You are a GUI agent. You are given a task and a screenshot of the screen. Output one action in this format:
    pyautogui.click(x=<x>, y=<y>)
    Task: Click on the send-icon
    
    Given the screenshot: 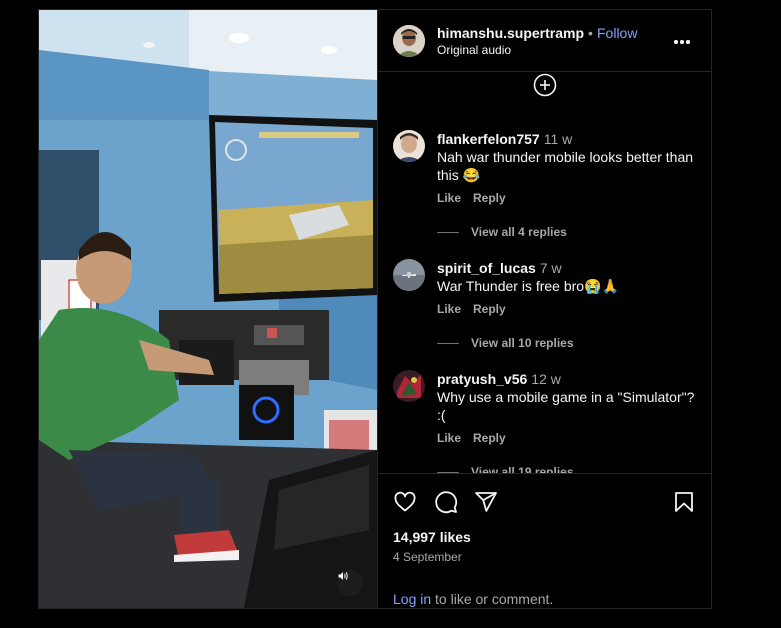 What is the action you would take?
    pyautogui.click(x=486, y=502)
    